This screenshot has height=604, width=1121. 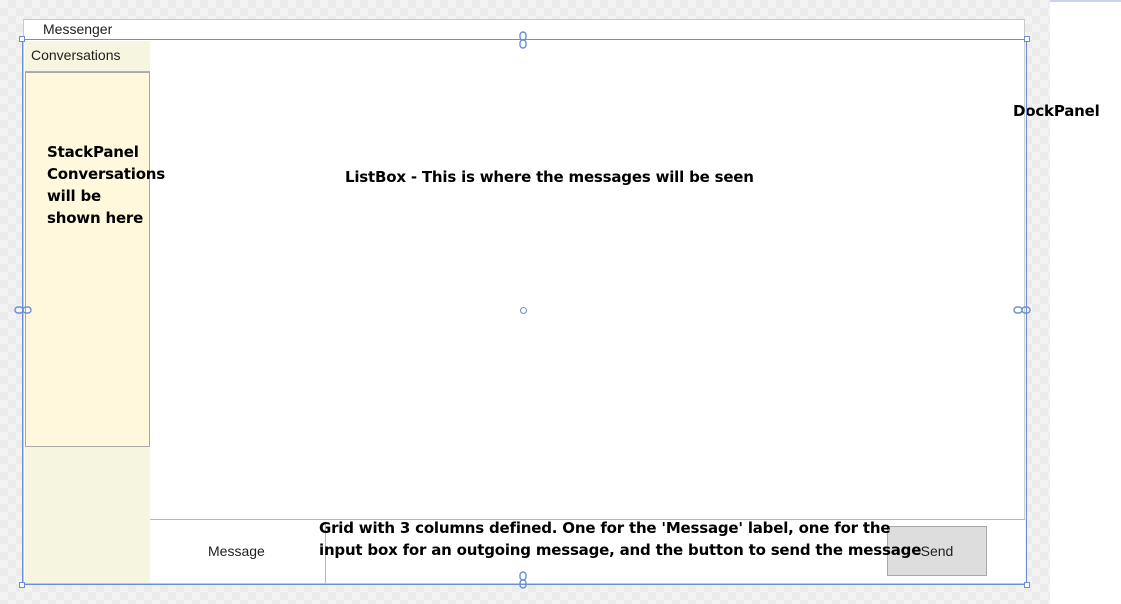 What do you see at coordinates (22, 585) in the screenshot?
I see `resize-handle-bottom-left` at bounding box center [22, 585].